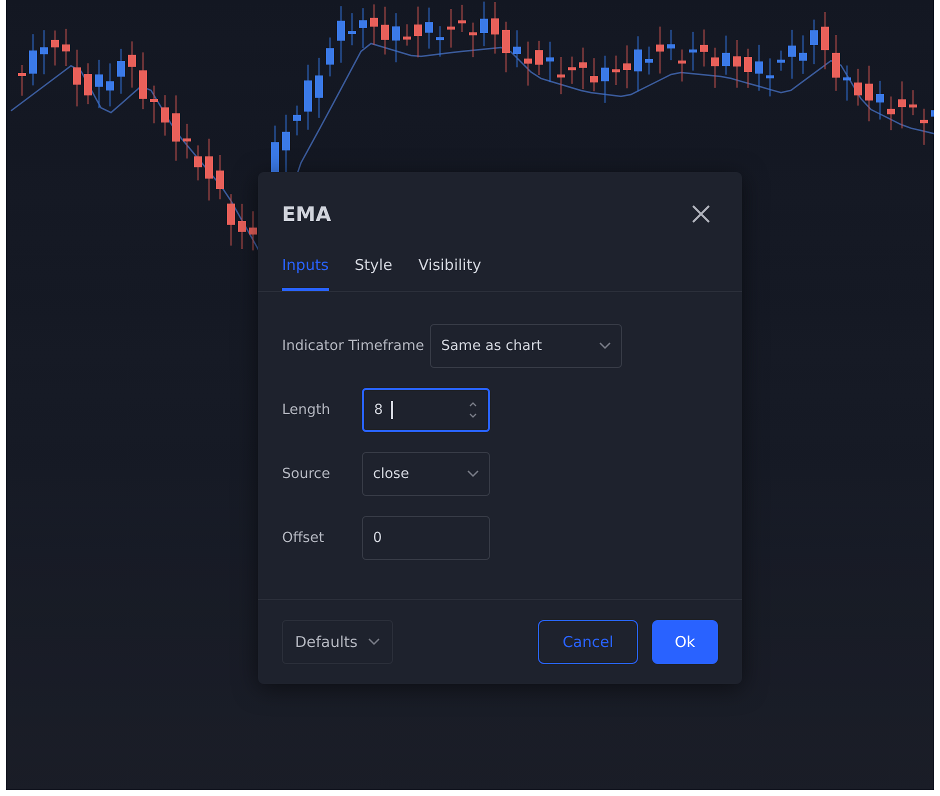 The width and height of the screenshot is (940, 796). I want to click on field-label: Length, so click(307, 410).